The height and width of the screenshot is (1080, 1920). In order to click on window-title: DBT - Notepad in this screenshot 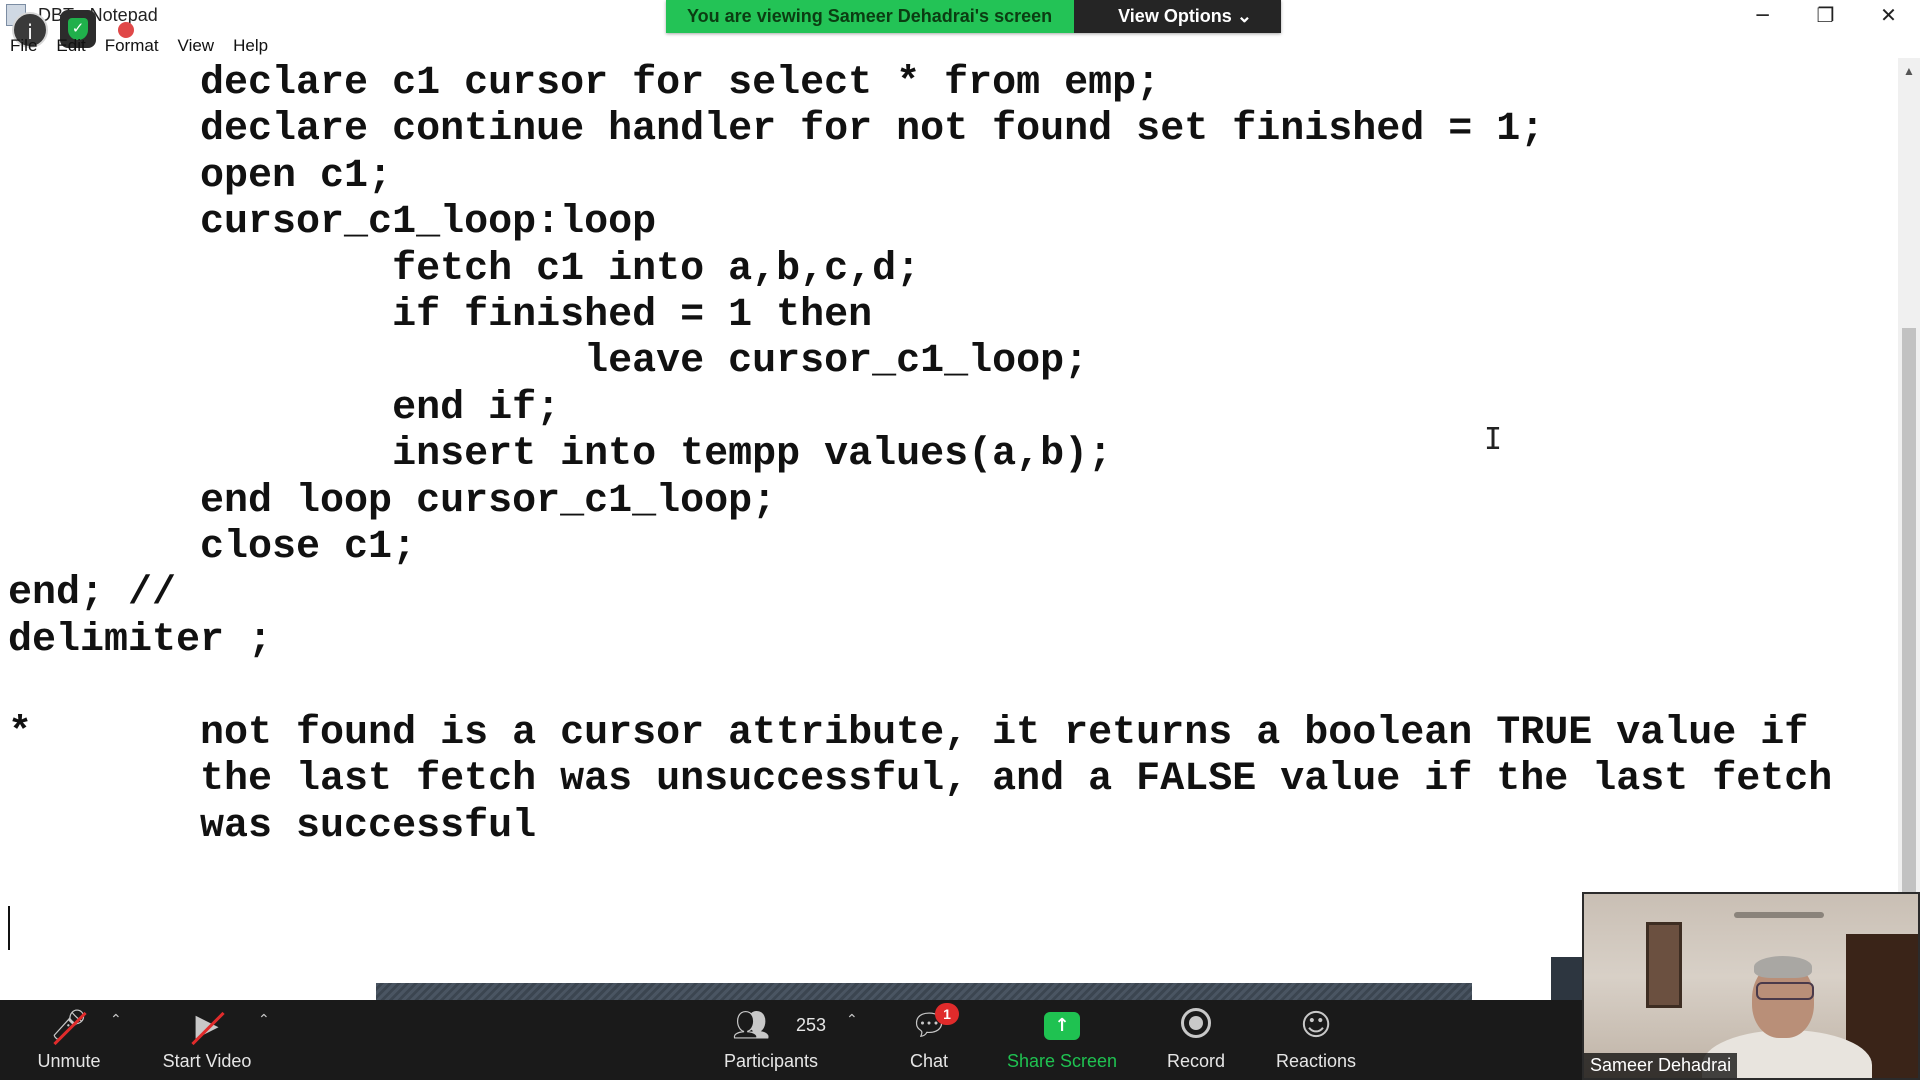, I will do `click(98, 15)`.